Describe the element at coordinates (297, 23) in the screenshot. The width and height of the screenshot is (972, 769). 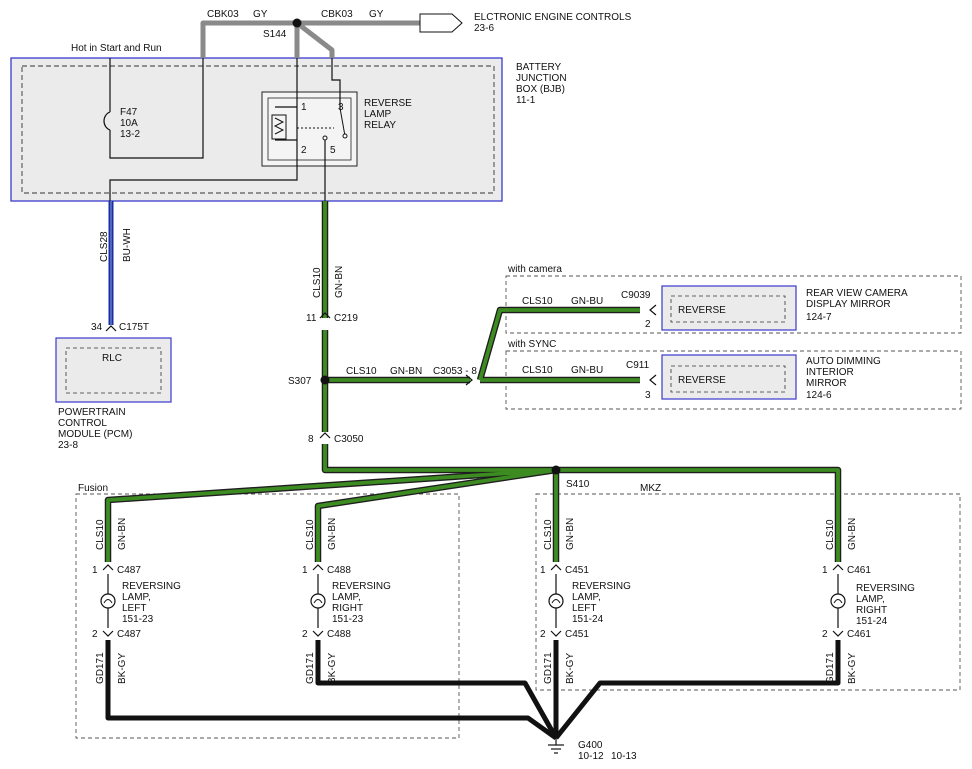
I see `splice-s144-dot` at that location.